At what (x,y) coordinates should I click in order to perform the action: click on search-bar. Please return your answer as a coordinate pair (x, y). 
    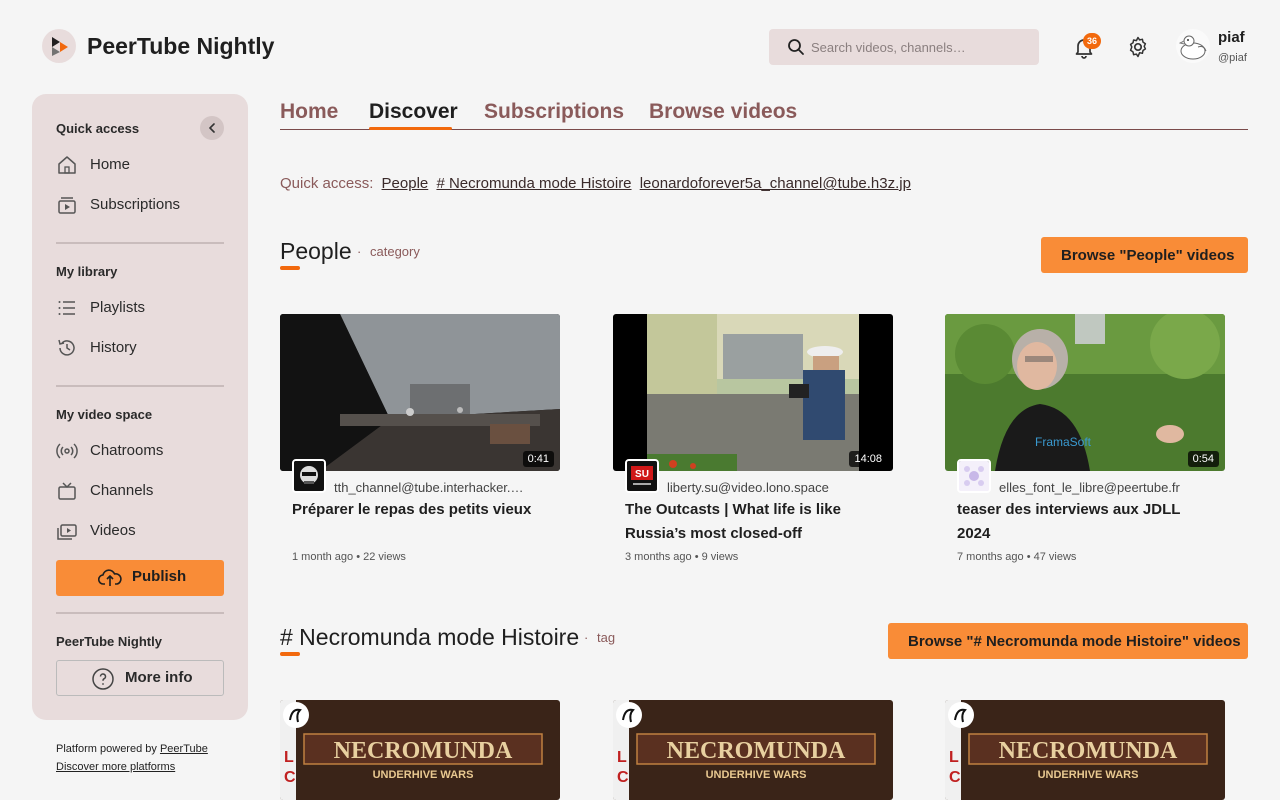
    Looking at the image, I should click on (904, 47).